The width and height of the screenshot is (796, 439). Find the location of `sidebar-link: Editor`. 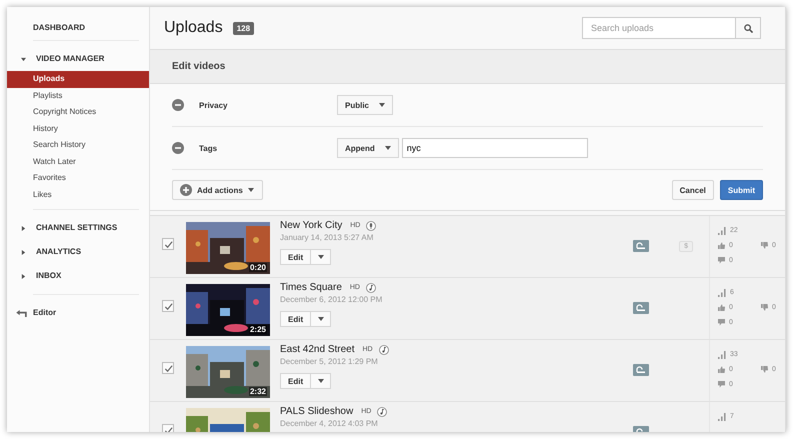

sidebar-link: Editor is located at coordinates (44, 313).